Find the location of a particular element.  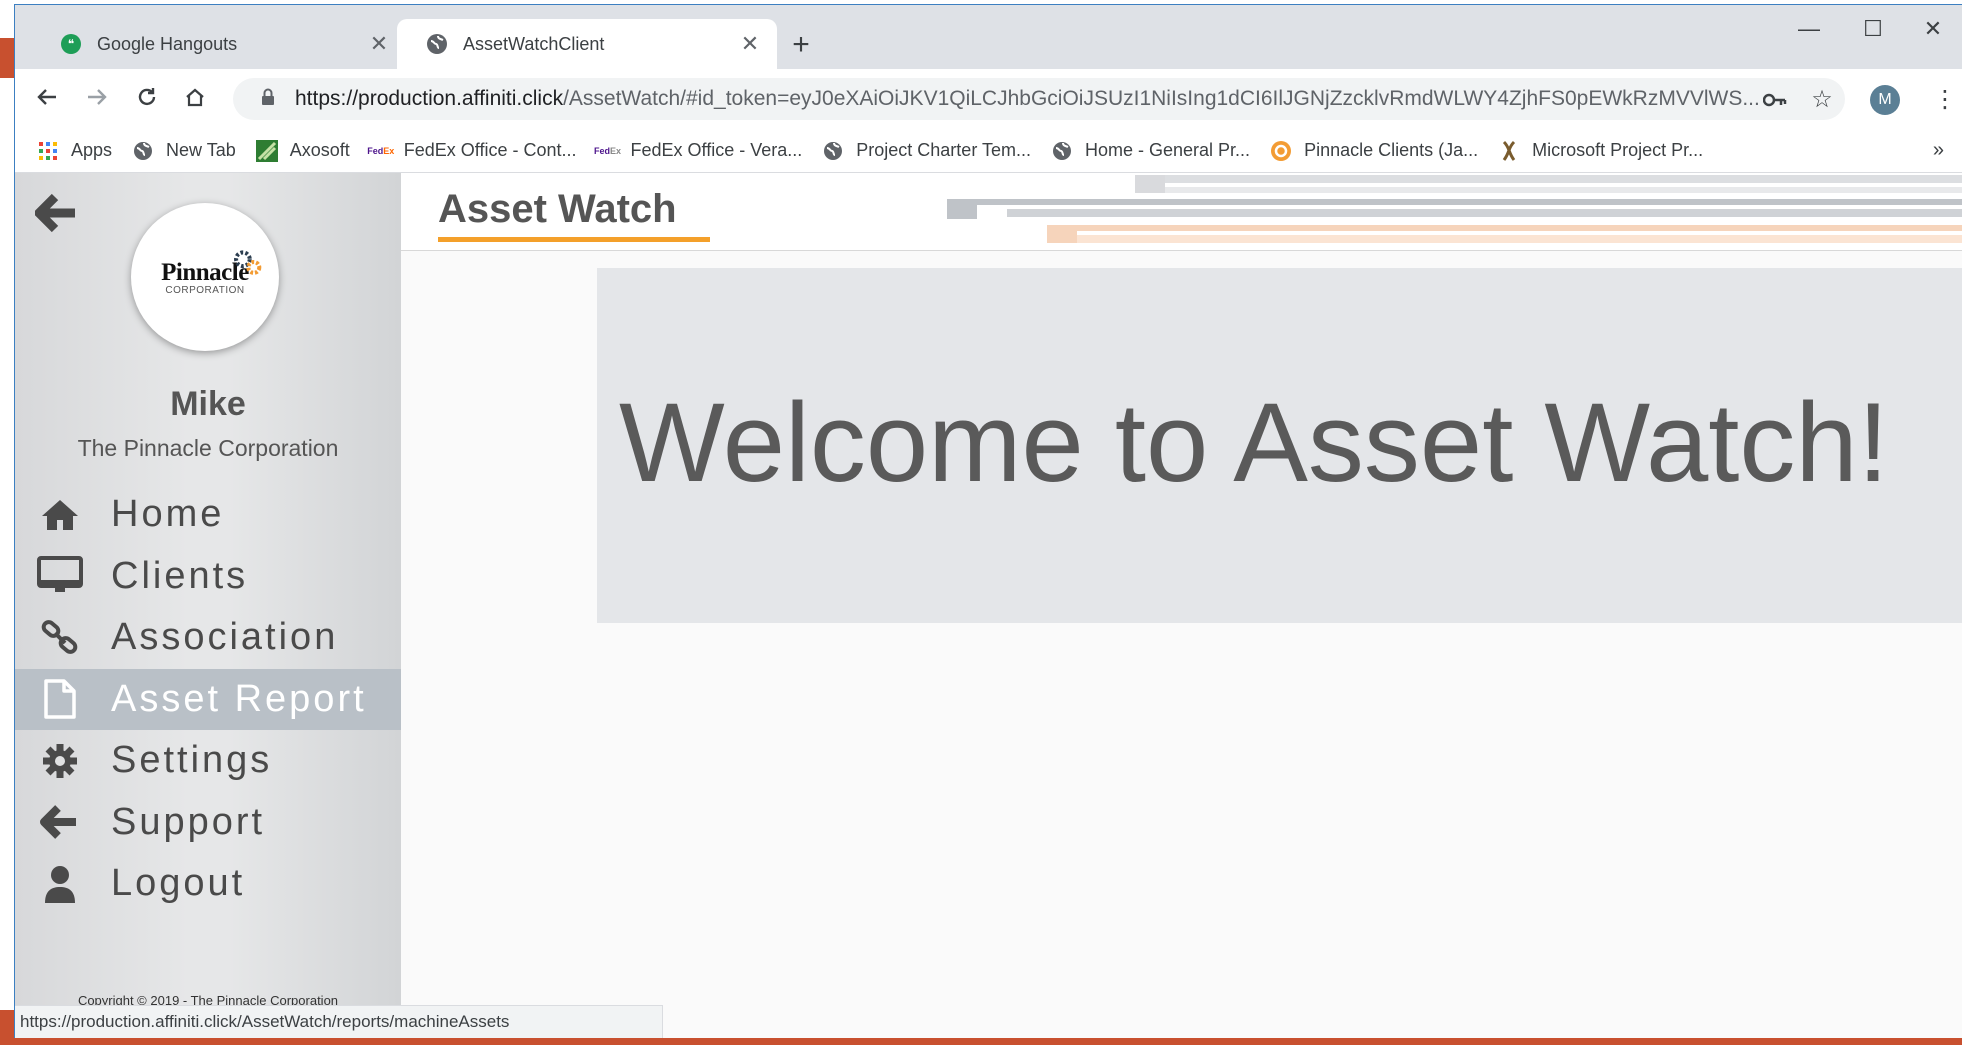

new-tab-button: + is located at coordinates (801, 45).